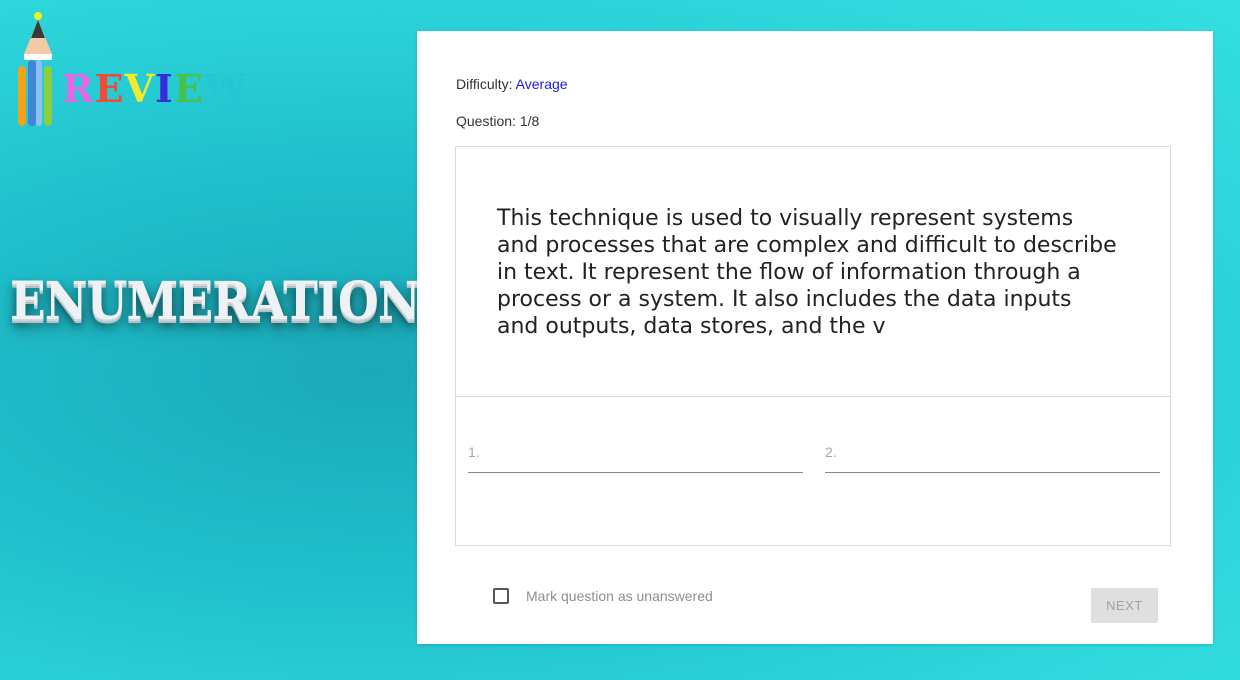 This screenshot has height=680, width=1240. What do you see at coordinates (35, 69) in the screenshot?
I see `pencils-icon` at bounding box center [35, 69].